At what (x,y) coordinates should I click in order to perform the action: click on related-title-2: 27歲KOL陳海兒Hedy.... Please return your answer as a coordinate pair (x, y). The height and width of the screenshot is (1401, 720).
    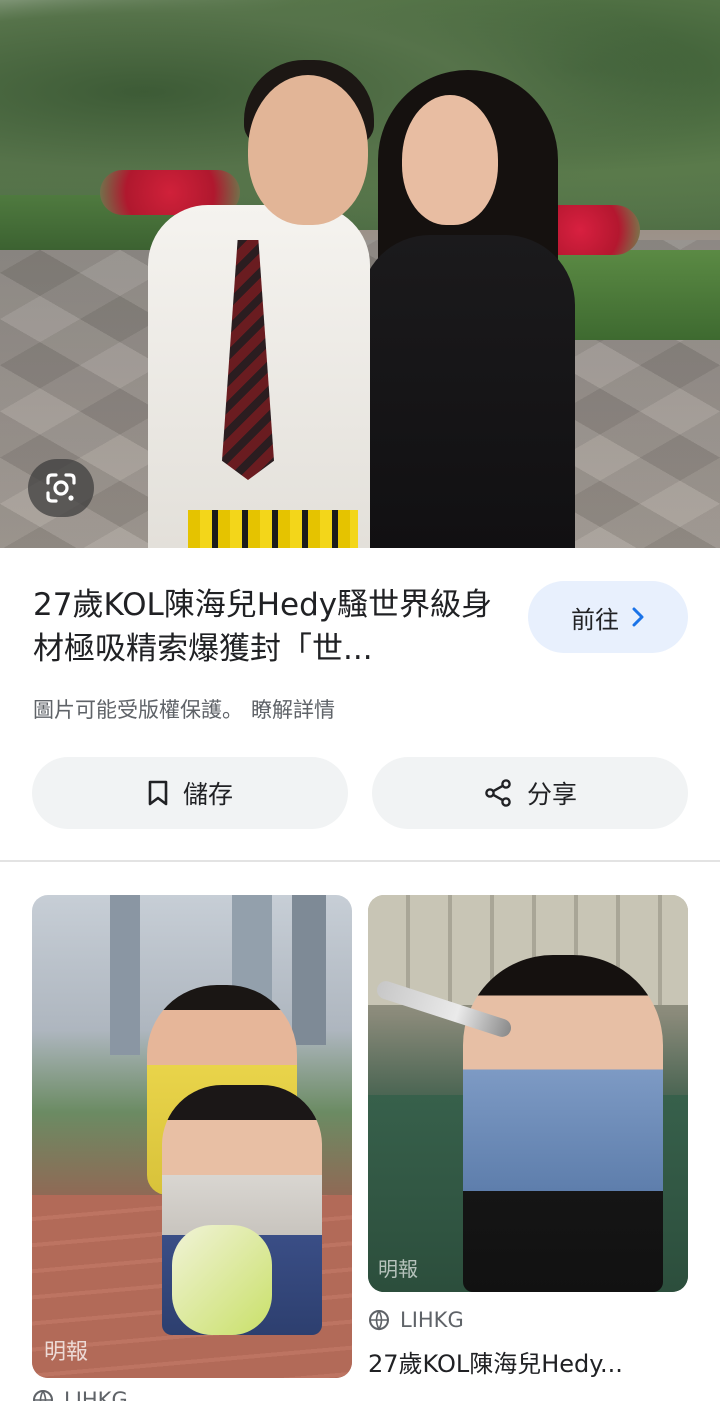
    Looking at the image, I should click on (528, 1361).